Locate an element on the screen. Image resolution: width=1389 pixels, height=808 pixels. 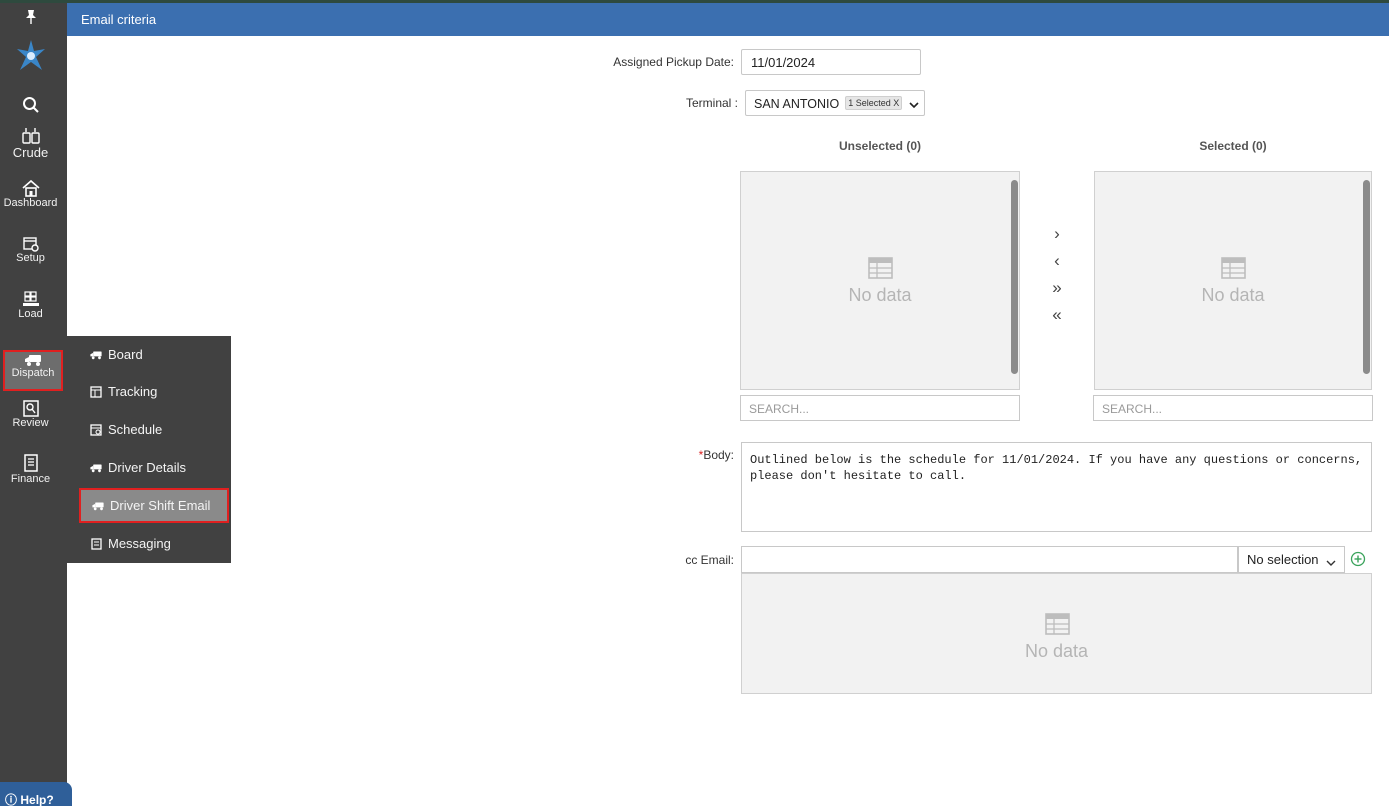
help-button: ⓘ Help? is located at coordinates (36, 794).